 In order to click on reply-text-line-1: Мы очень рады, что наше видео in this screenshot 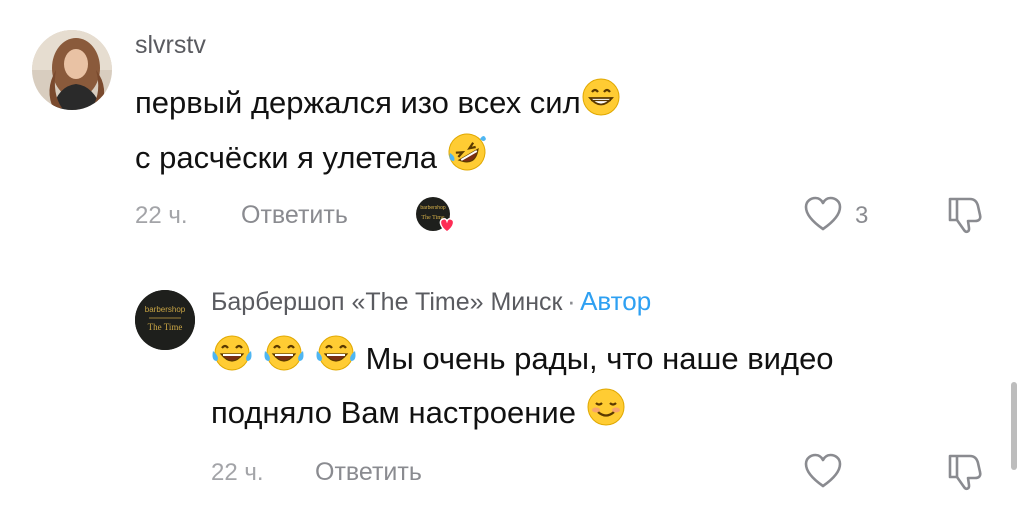, I will do `click(522, 361)`.